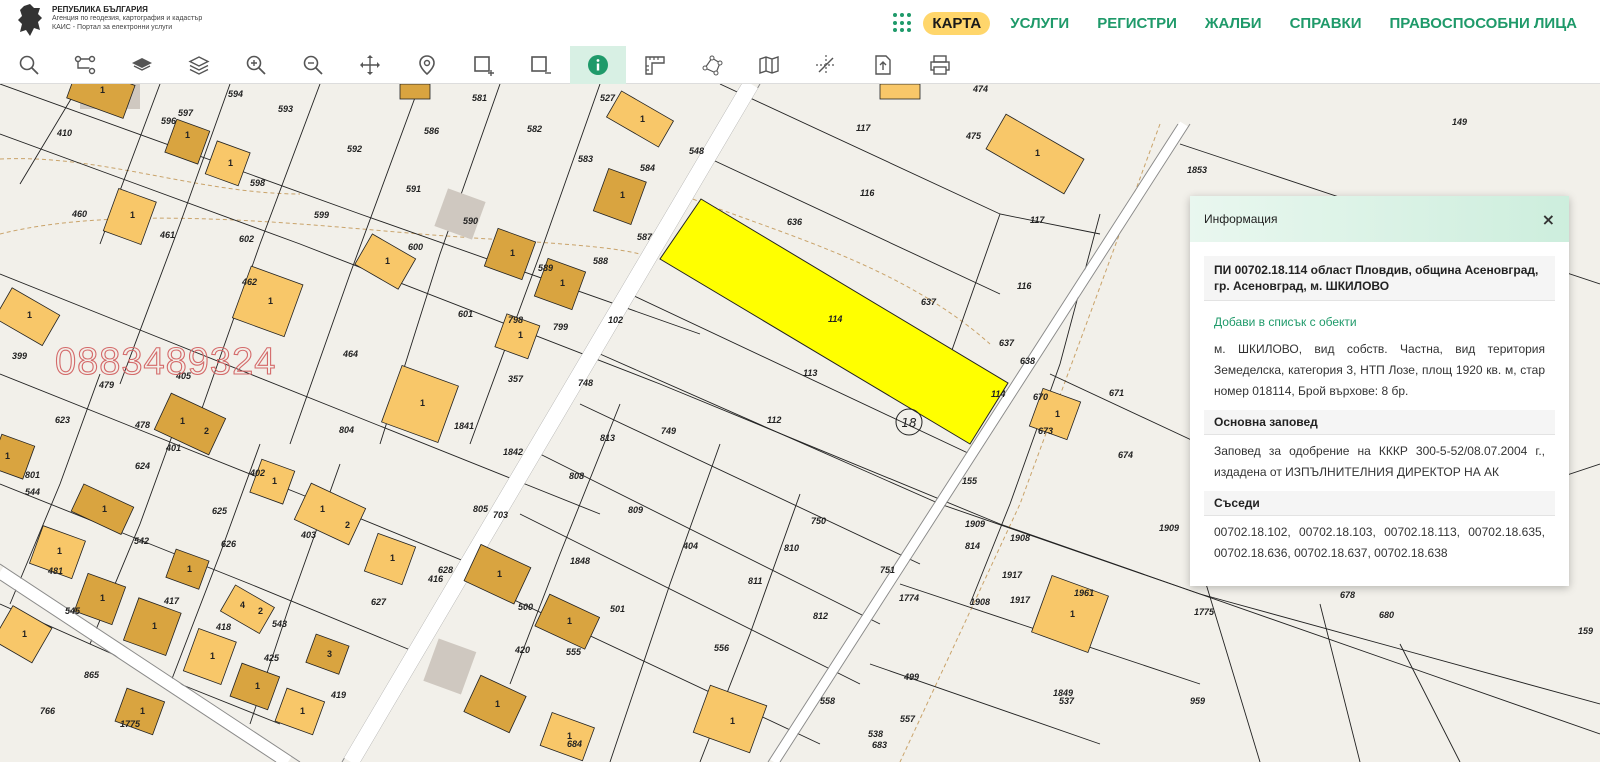 This screenshot has height=762, width=1600. Describe the element at coordinates (141, 541) in the screenshot. I see `parcel-number-label: 542` at that location.